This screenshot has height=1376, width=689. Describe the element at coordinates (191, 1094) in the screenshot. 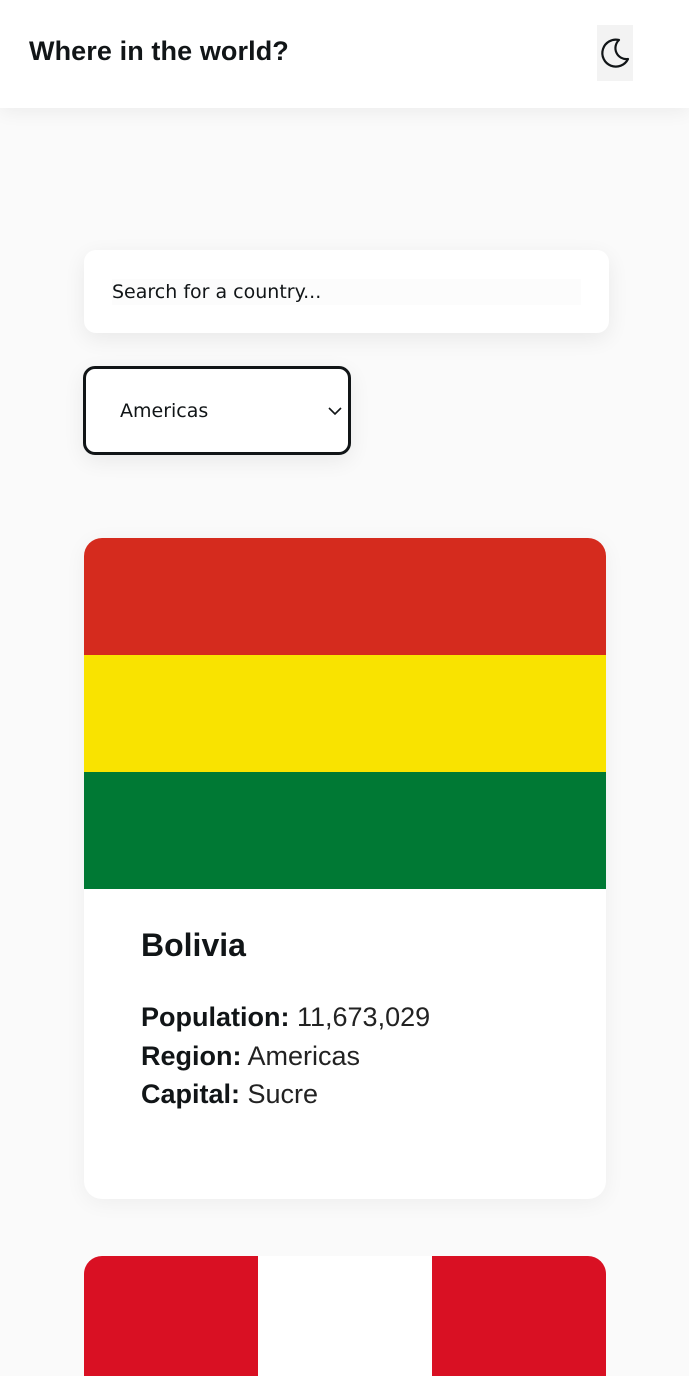

I see `capital-label: Capital:` at that location.